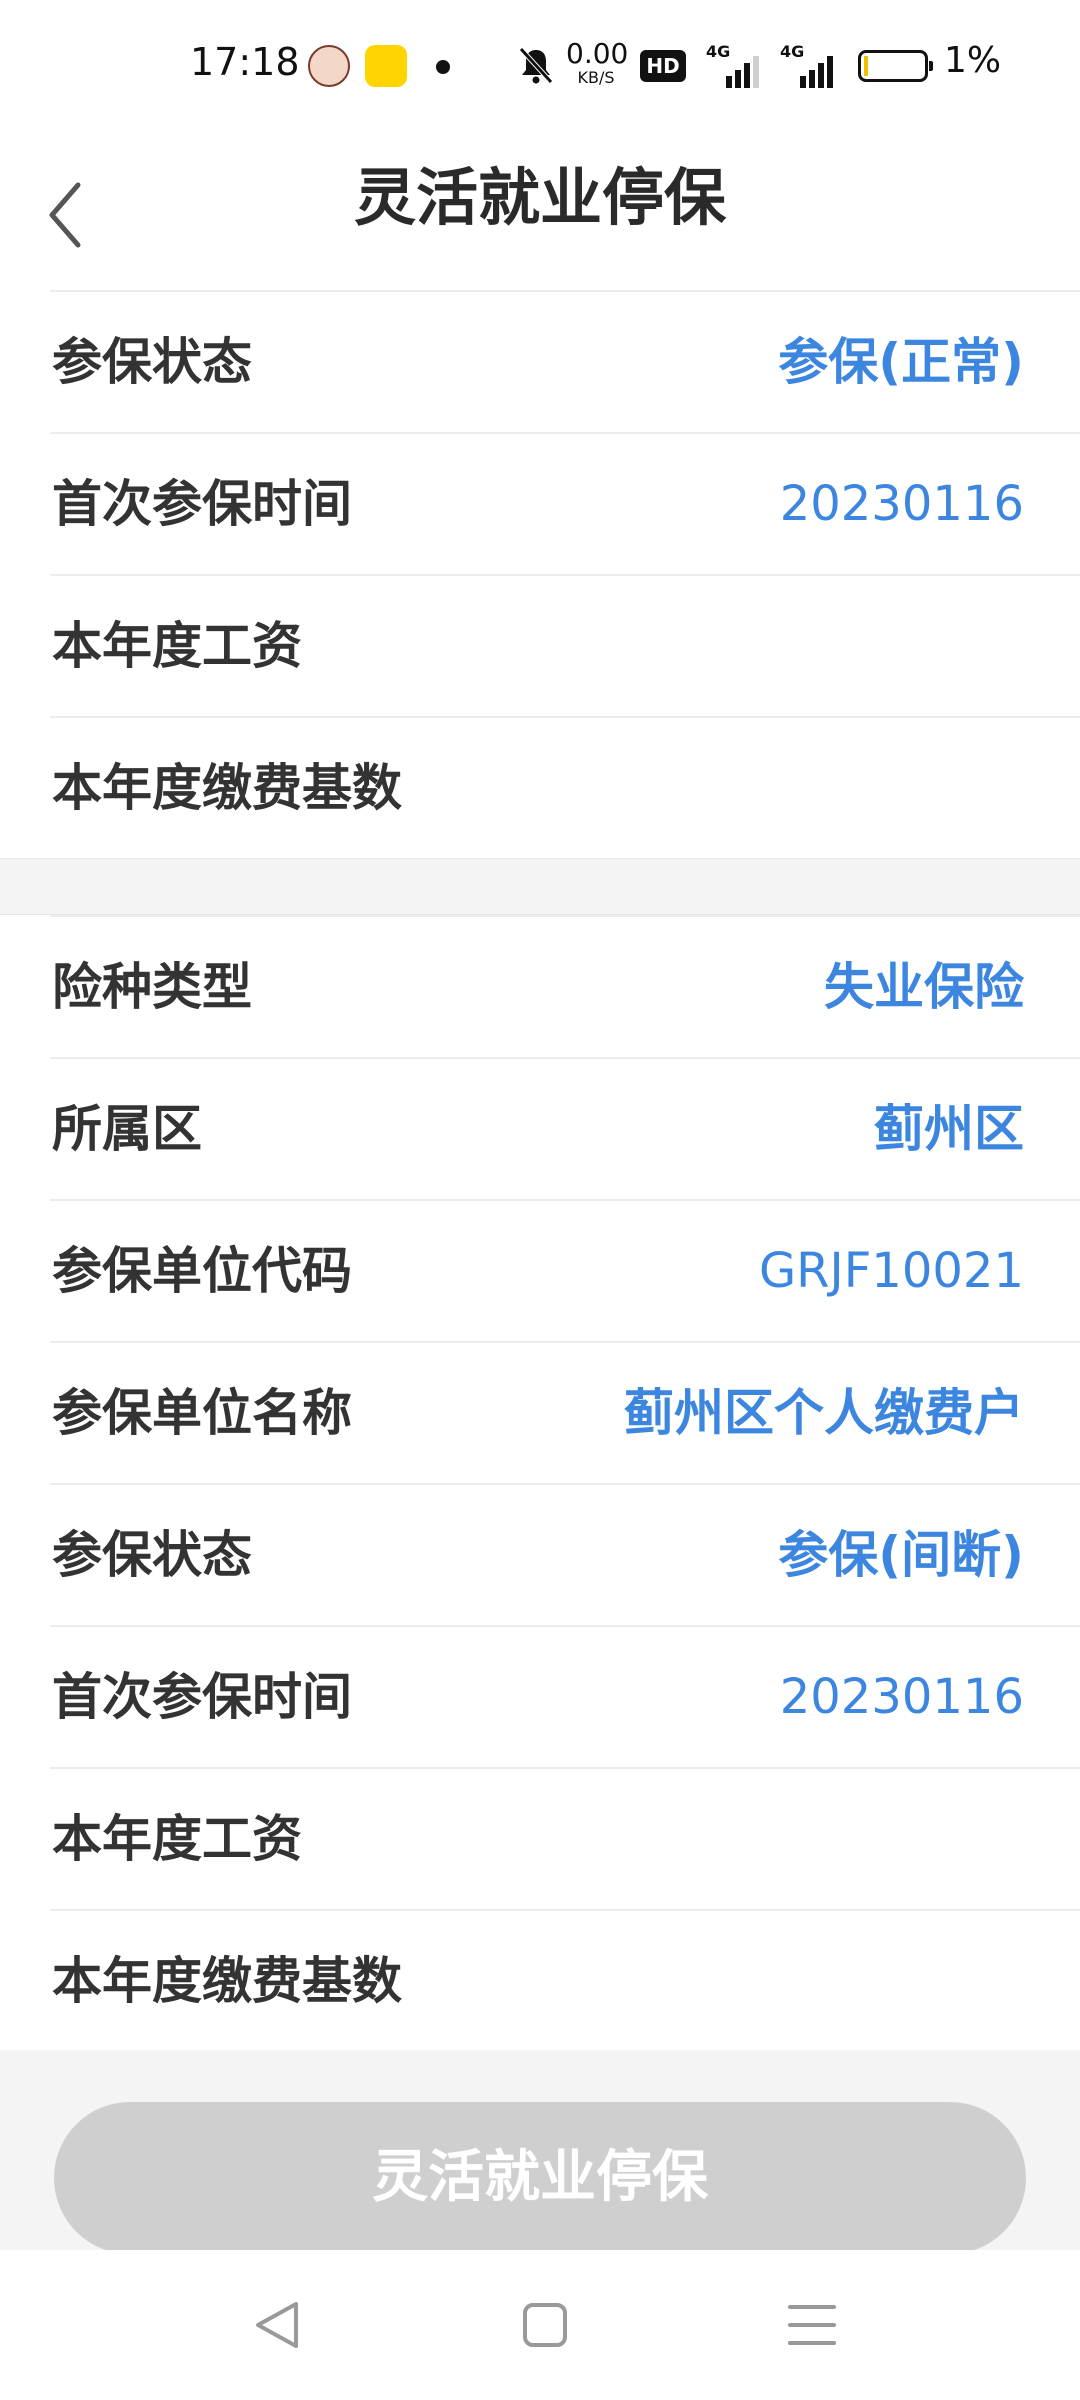 The width and height of the screenshot is (1080, 2400). Describe the element at coordinates (202, 1413) in the screenshot. I see `row-label: 参保单位名称` at that location.